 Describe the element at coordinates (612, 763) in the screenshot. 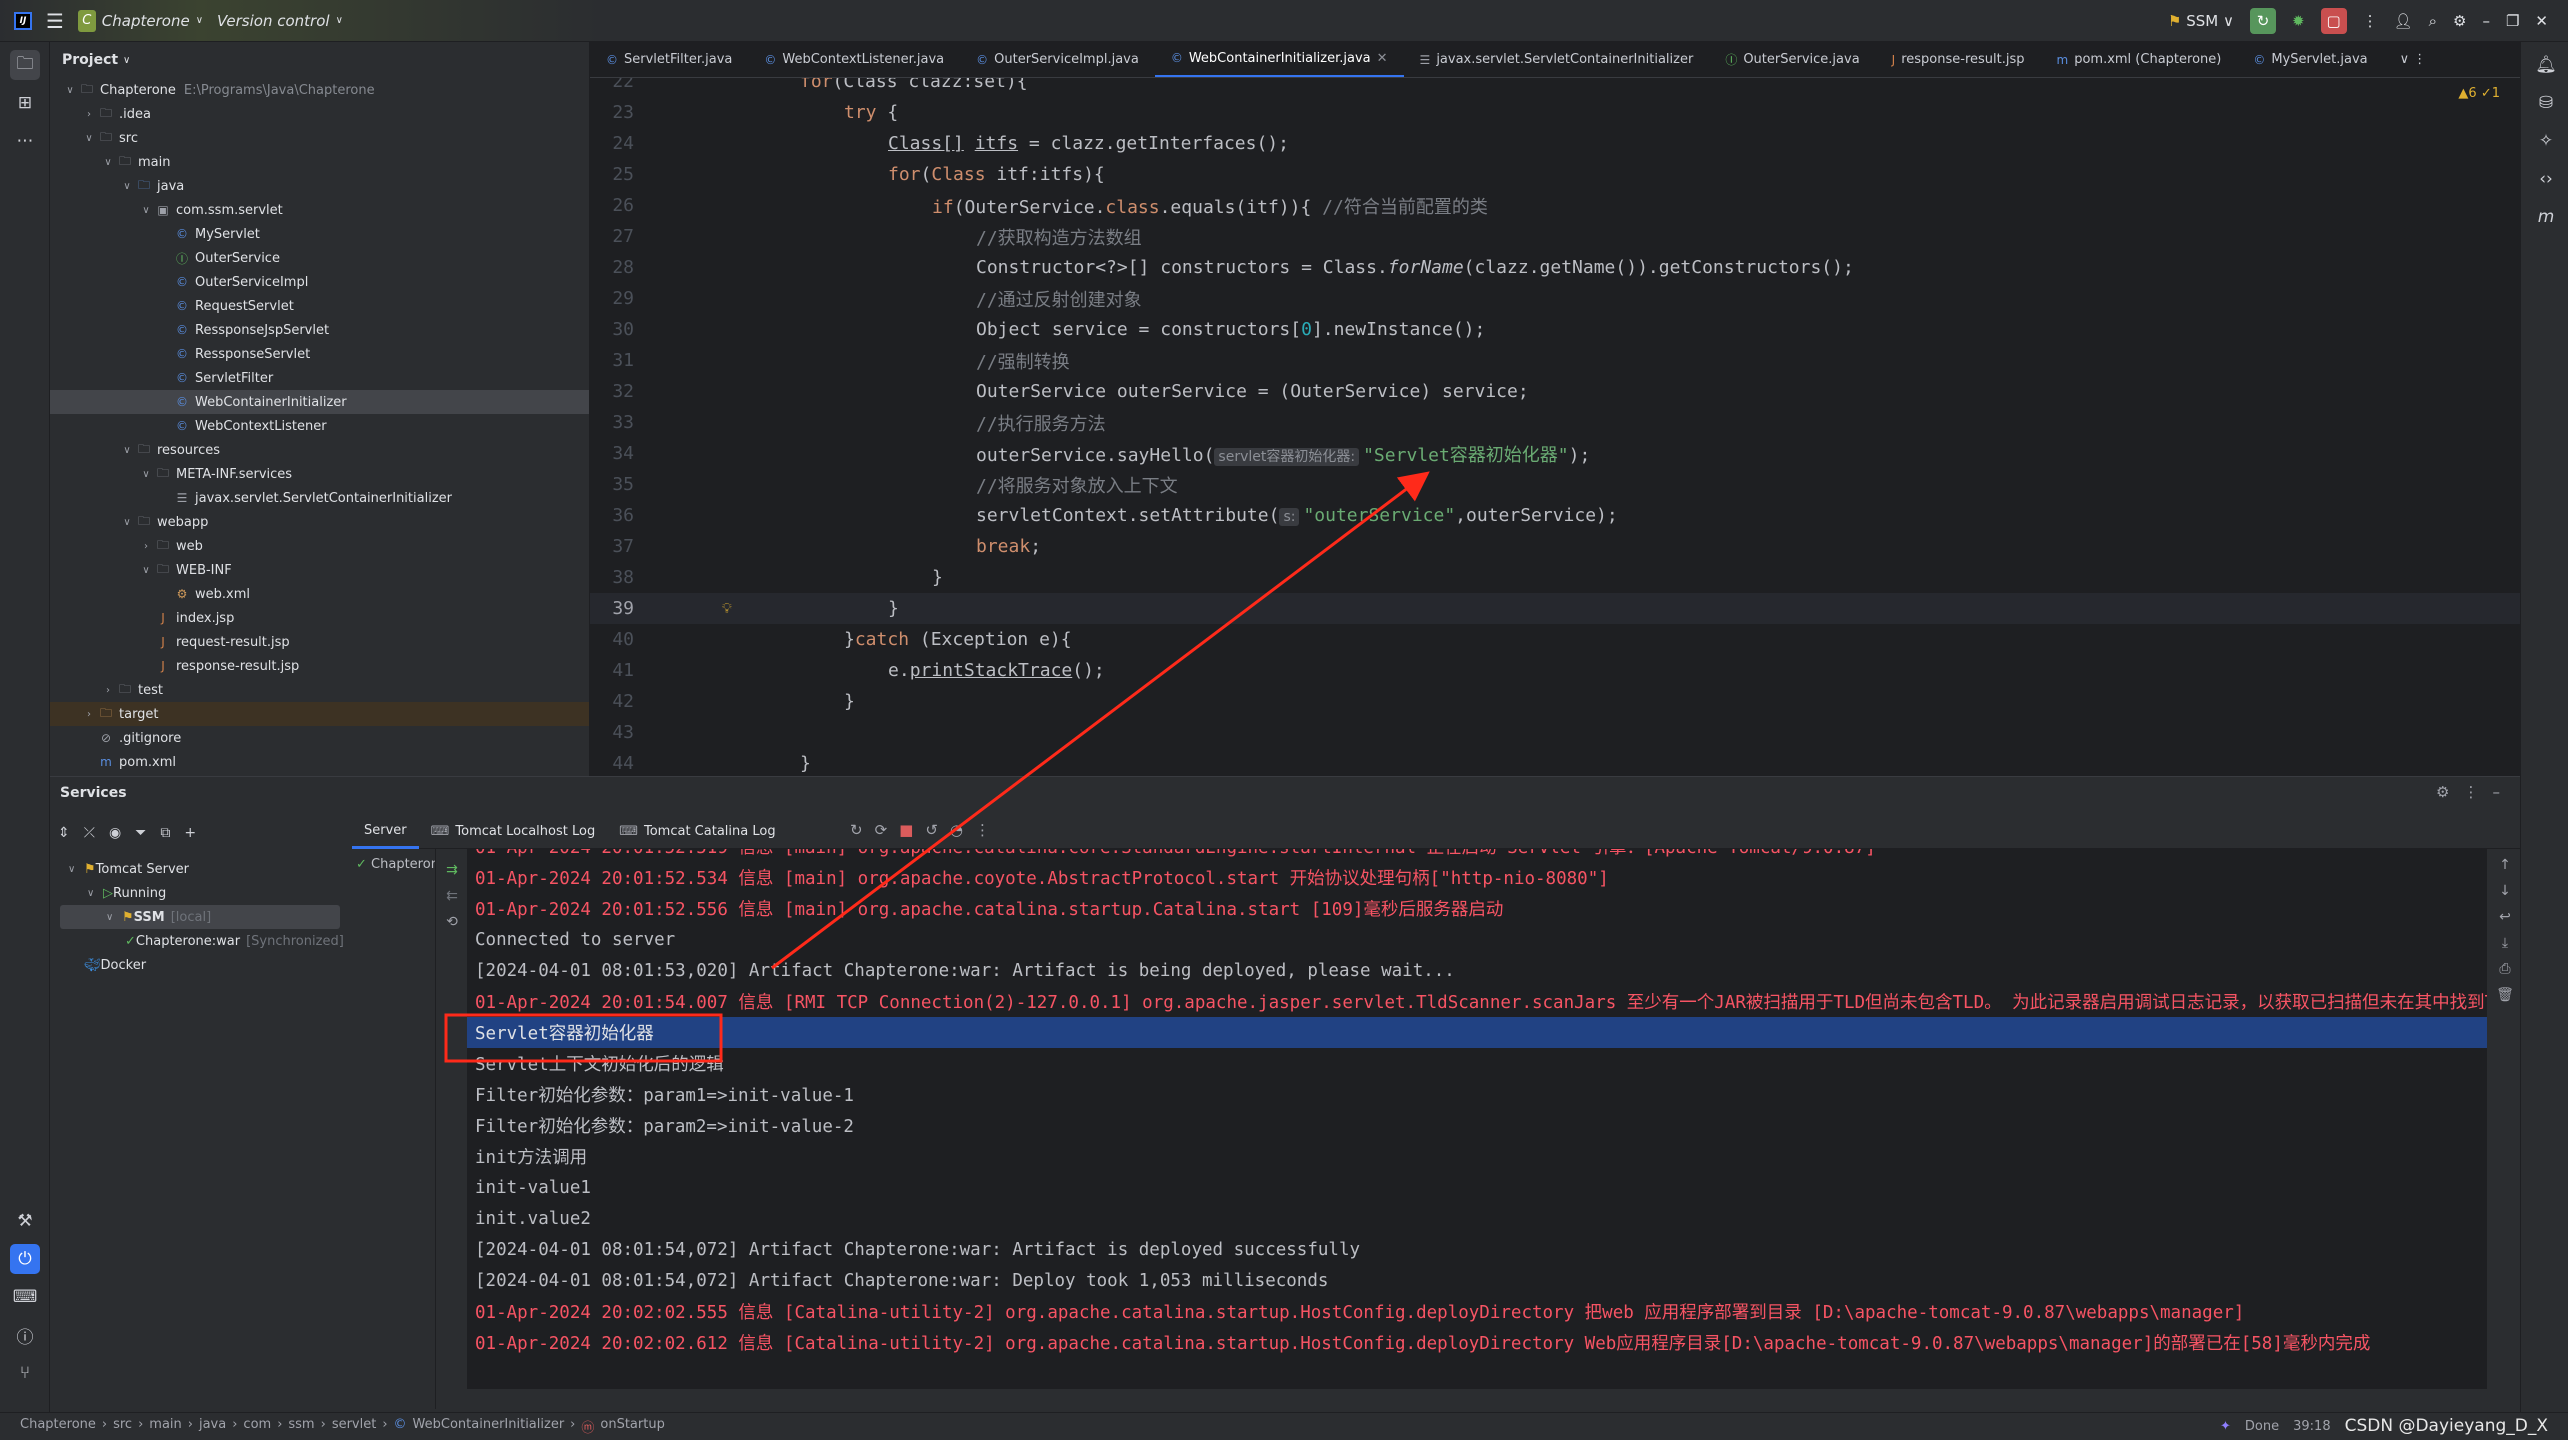

I see `line-number: 44` at that location.